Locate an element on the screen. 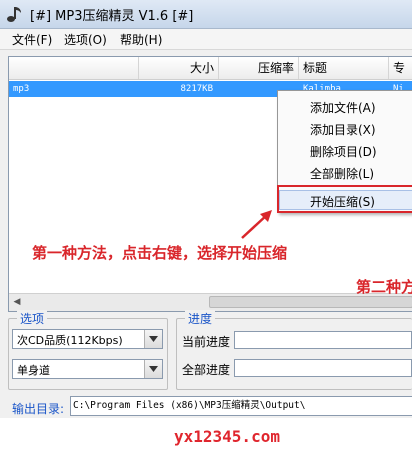  menu-add-folder: 添加目录(X) is located at coordinates (343, 129).